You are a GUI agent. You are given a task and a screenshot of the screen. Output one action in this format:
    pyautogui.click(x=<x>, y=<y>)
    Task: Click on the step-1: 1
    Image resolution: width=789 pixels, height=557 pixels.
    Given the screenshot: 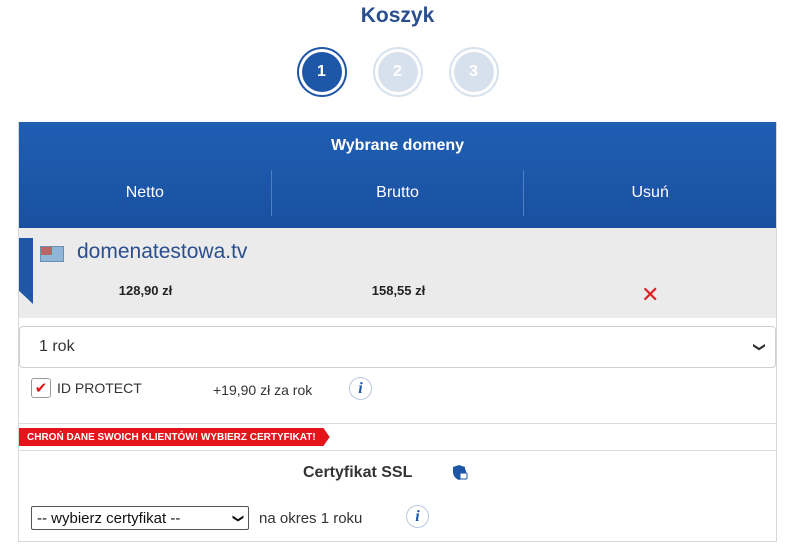 What is the action you would take?
    pyautogui.click(x=321, y=72)
    